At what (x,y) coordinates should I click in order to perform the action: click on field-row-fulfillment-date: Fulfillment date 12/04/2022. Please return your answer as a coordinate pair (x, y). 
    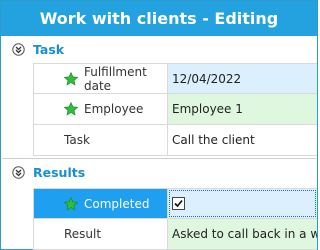
    Looking at the image, I should click on (175, 78).